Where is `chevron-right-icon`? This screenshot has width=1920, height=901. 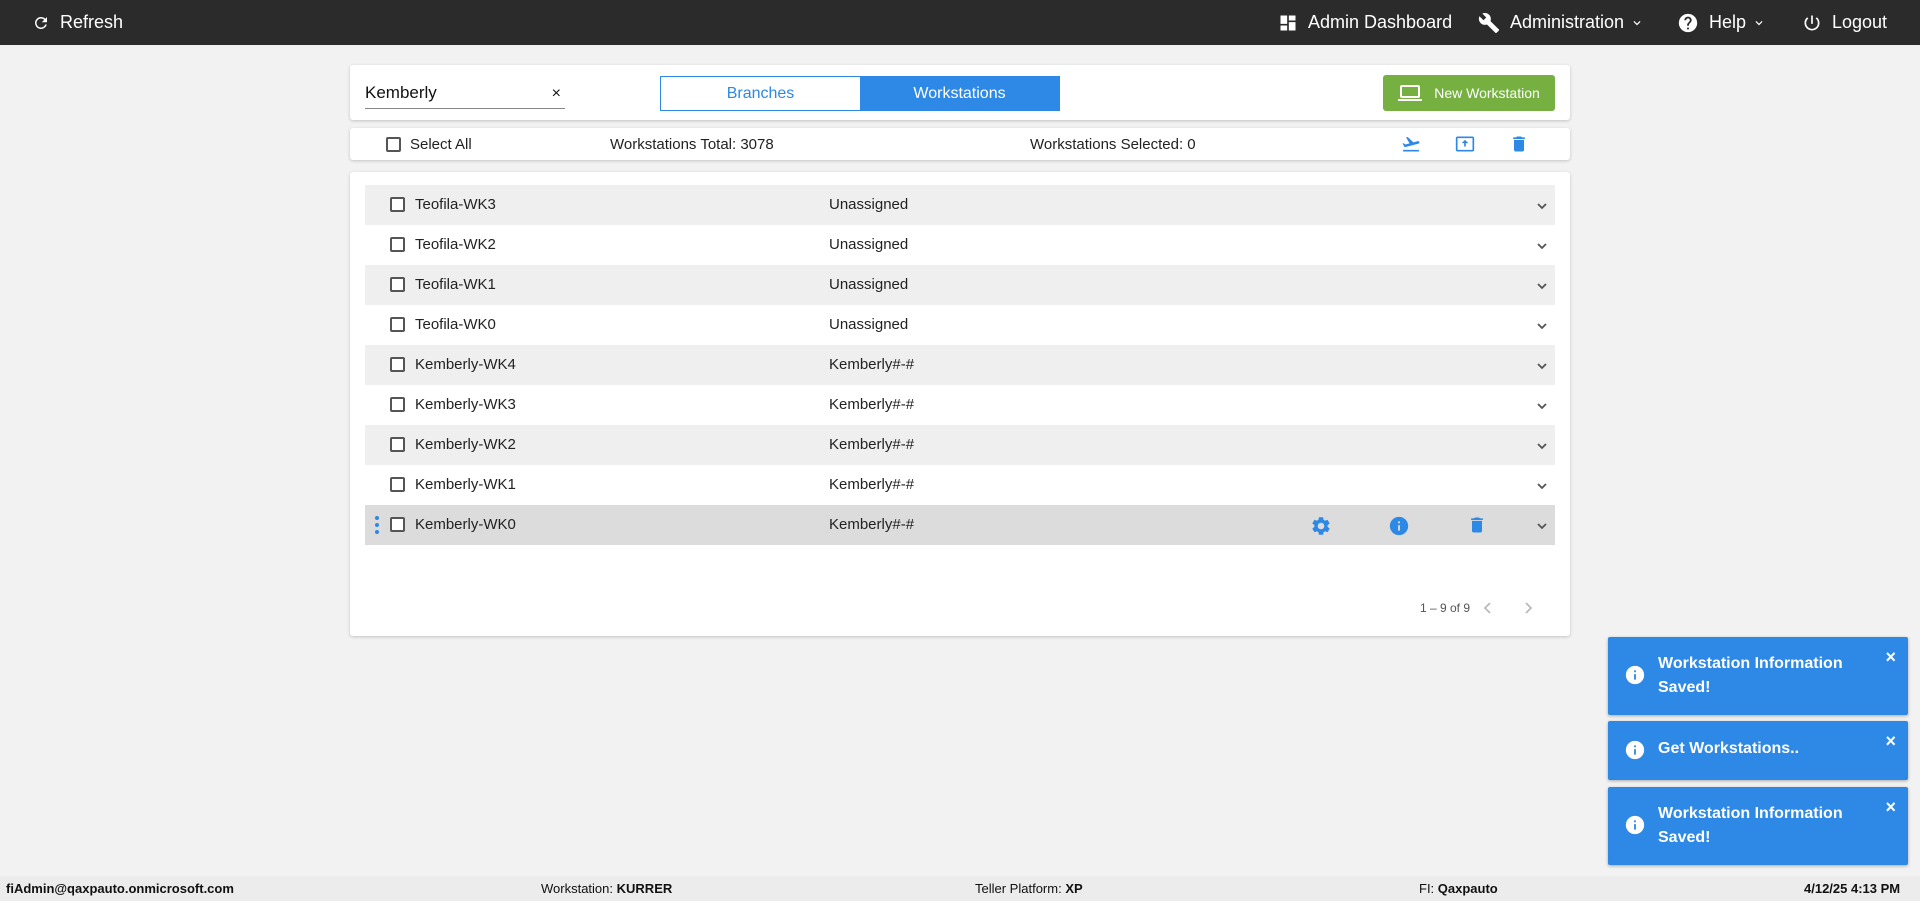 chevron-right-icon is located at coordinates (1529, 608).